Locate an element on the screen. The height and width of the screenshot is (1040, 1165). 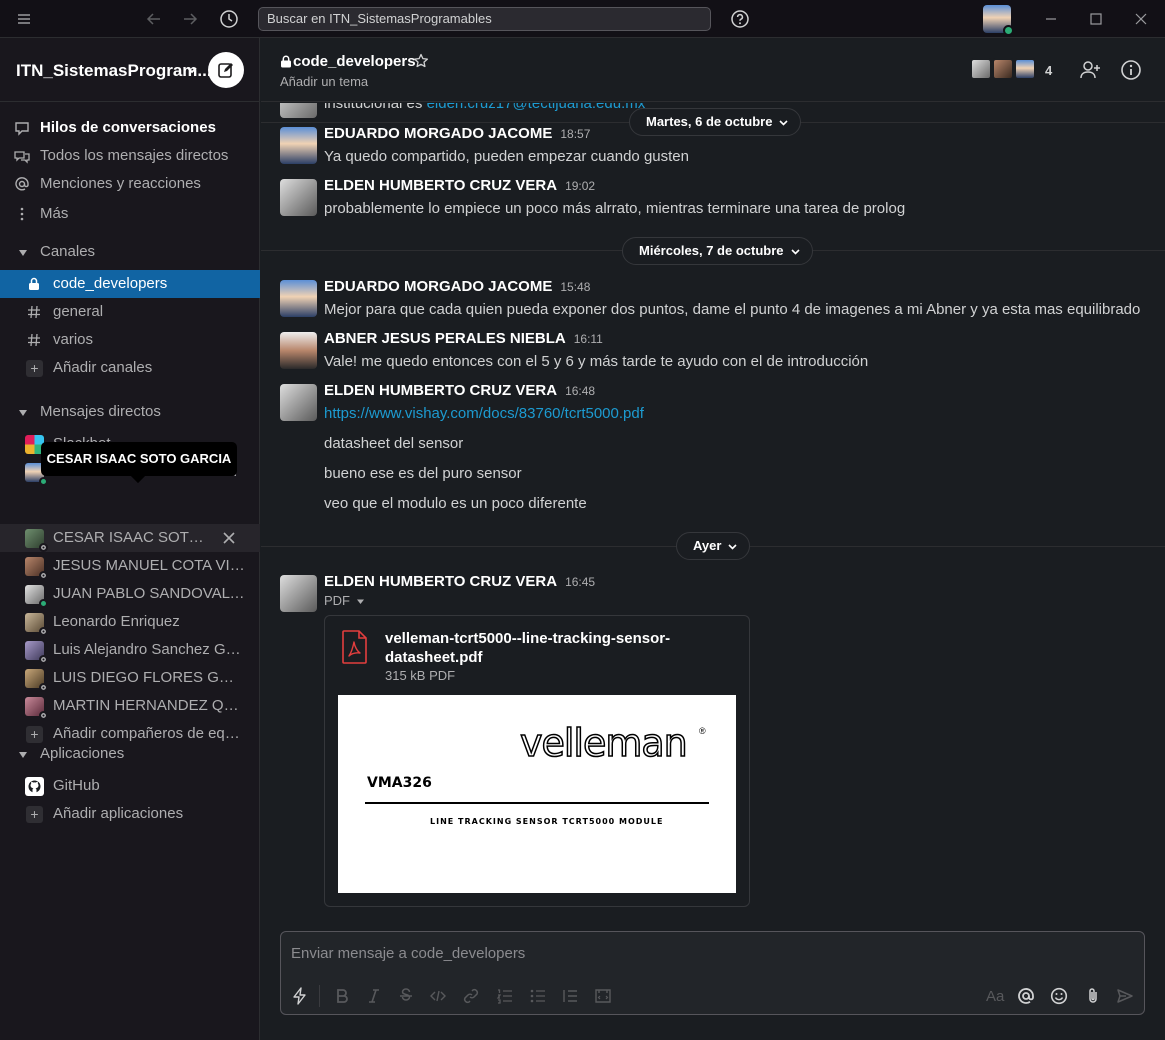
add-apps-button: + Añadir aplicaciones is located at coordinates (130, 814).